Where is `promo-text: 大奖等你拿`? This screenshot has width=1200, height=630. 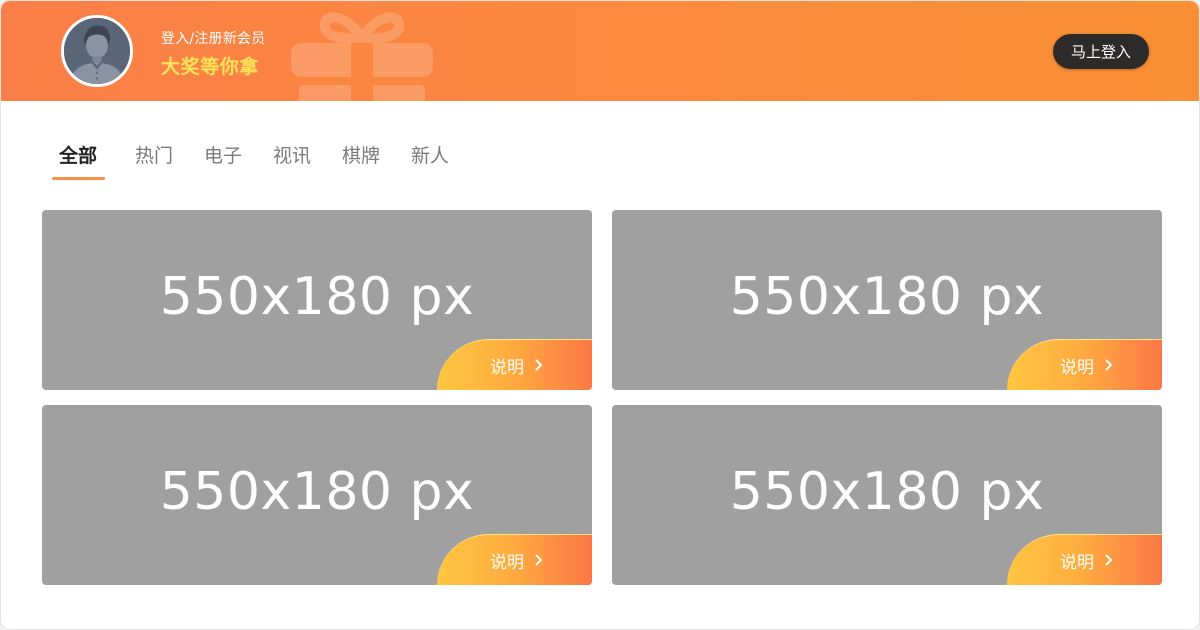
promo-text: 大奖等你拿 is located at coordinates (210, 67).